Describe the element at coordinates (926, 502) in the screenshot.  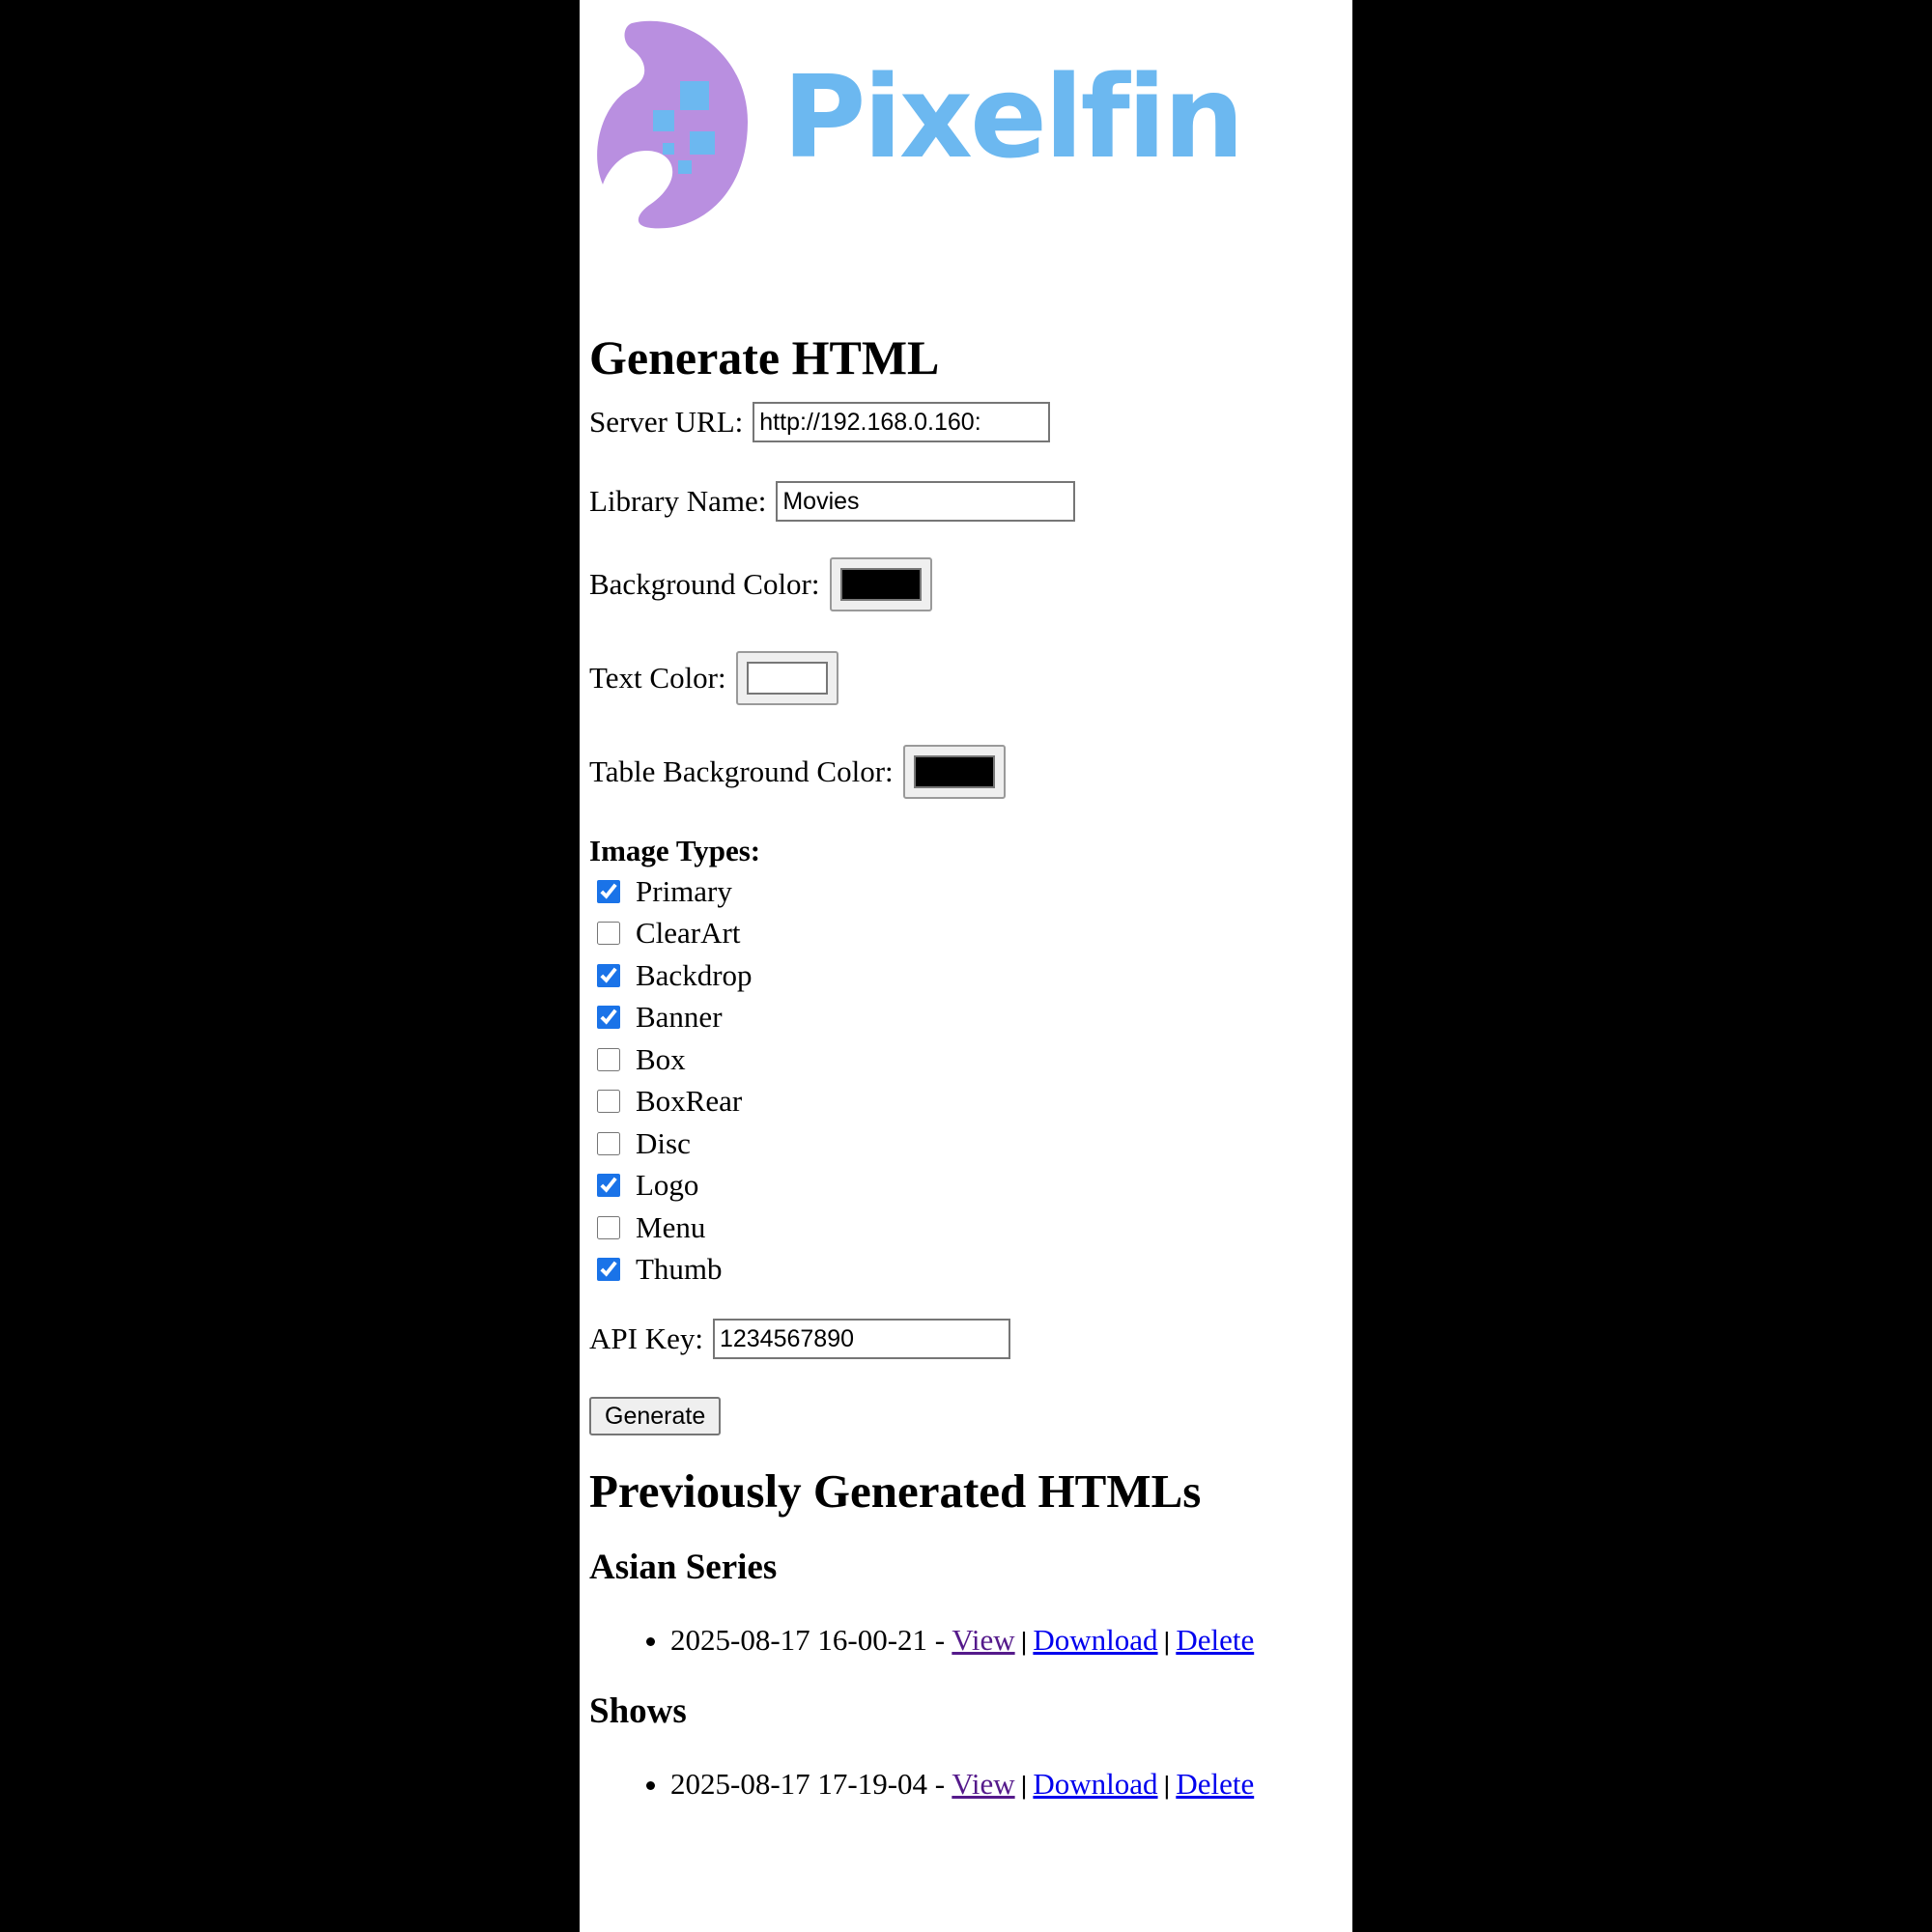
I see `library-name-input` at that location.